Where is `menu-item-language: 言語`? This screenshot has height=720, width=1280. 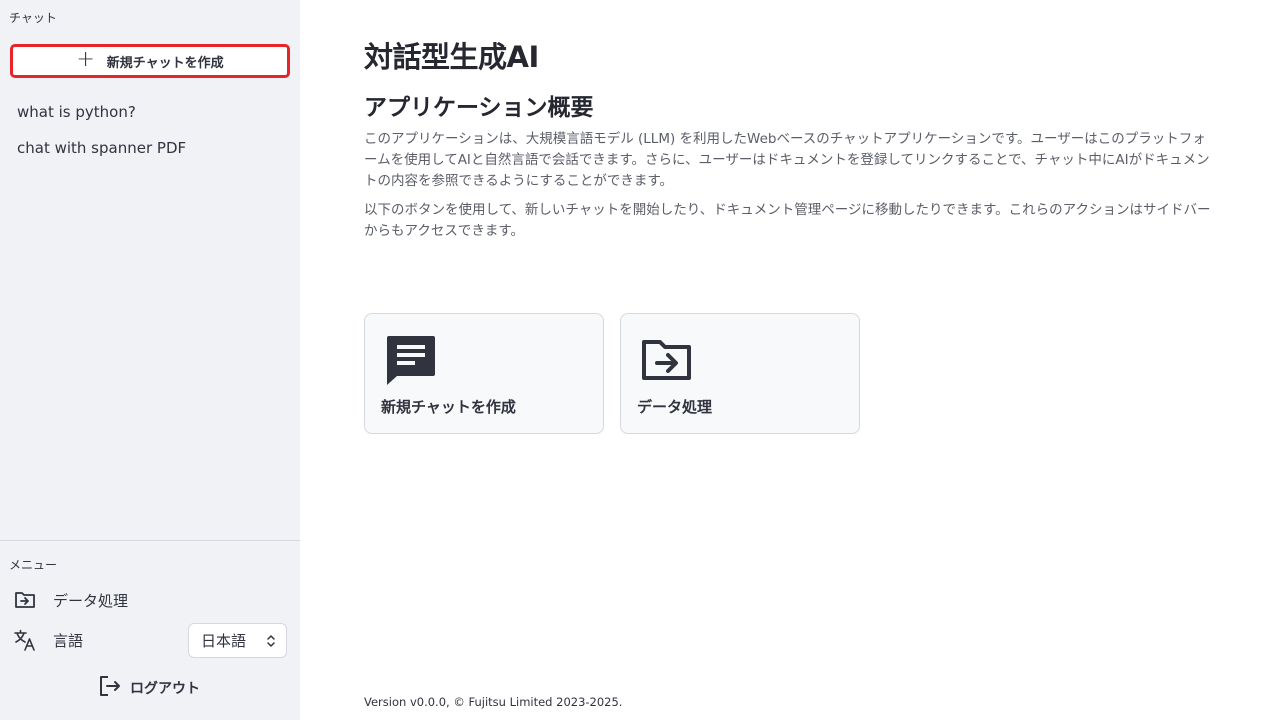
menu-item-language: 言語 is located at coordinates (48, 640).